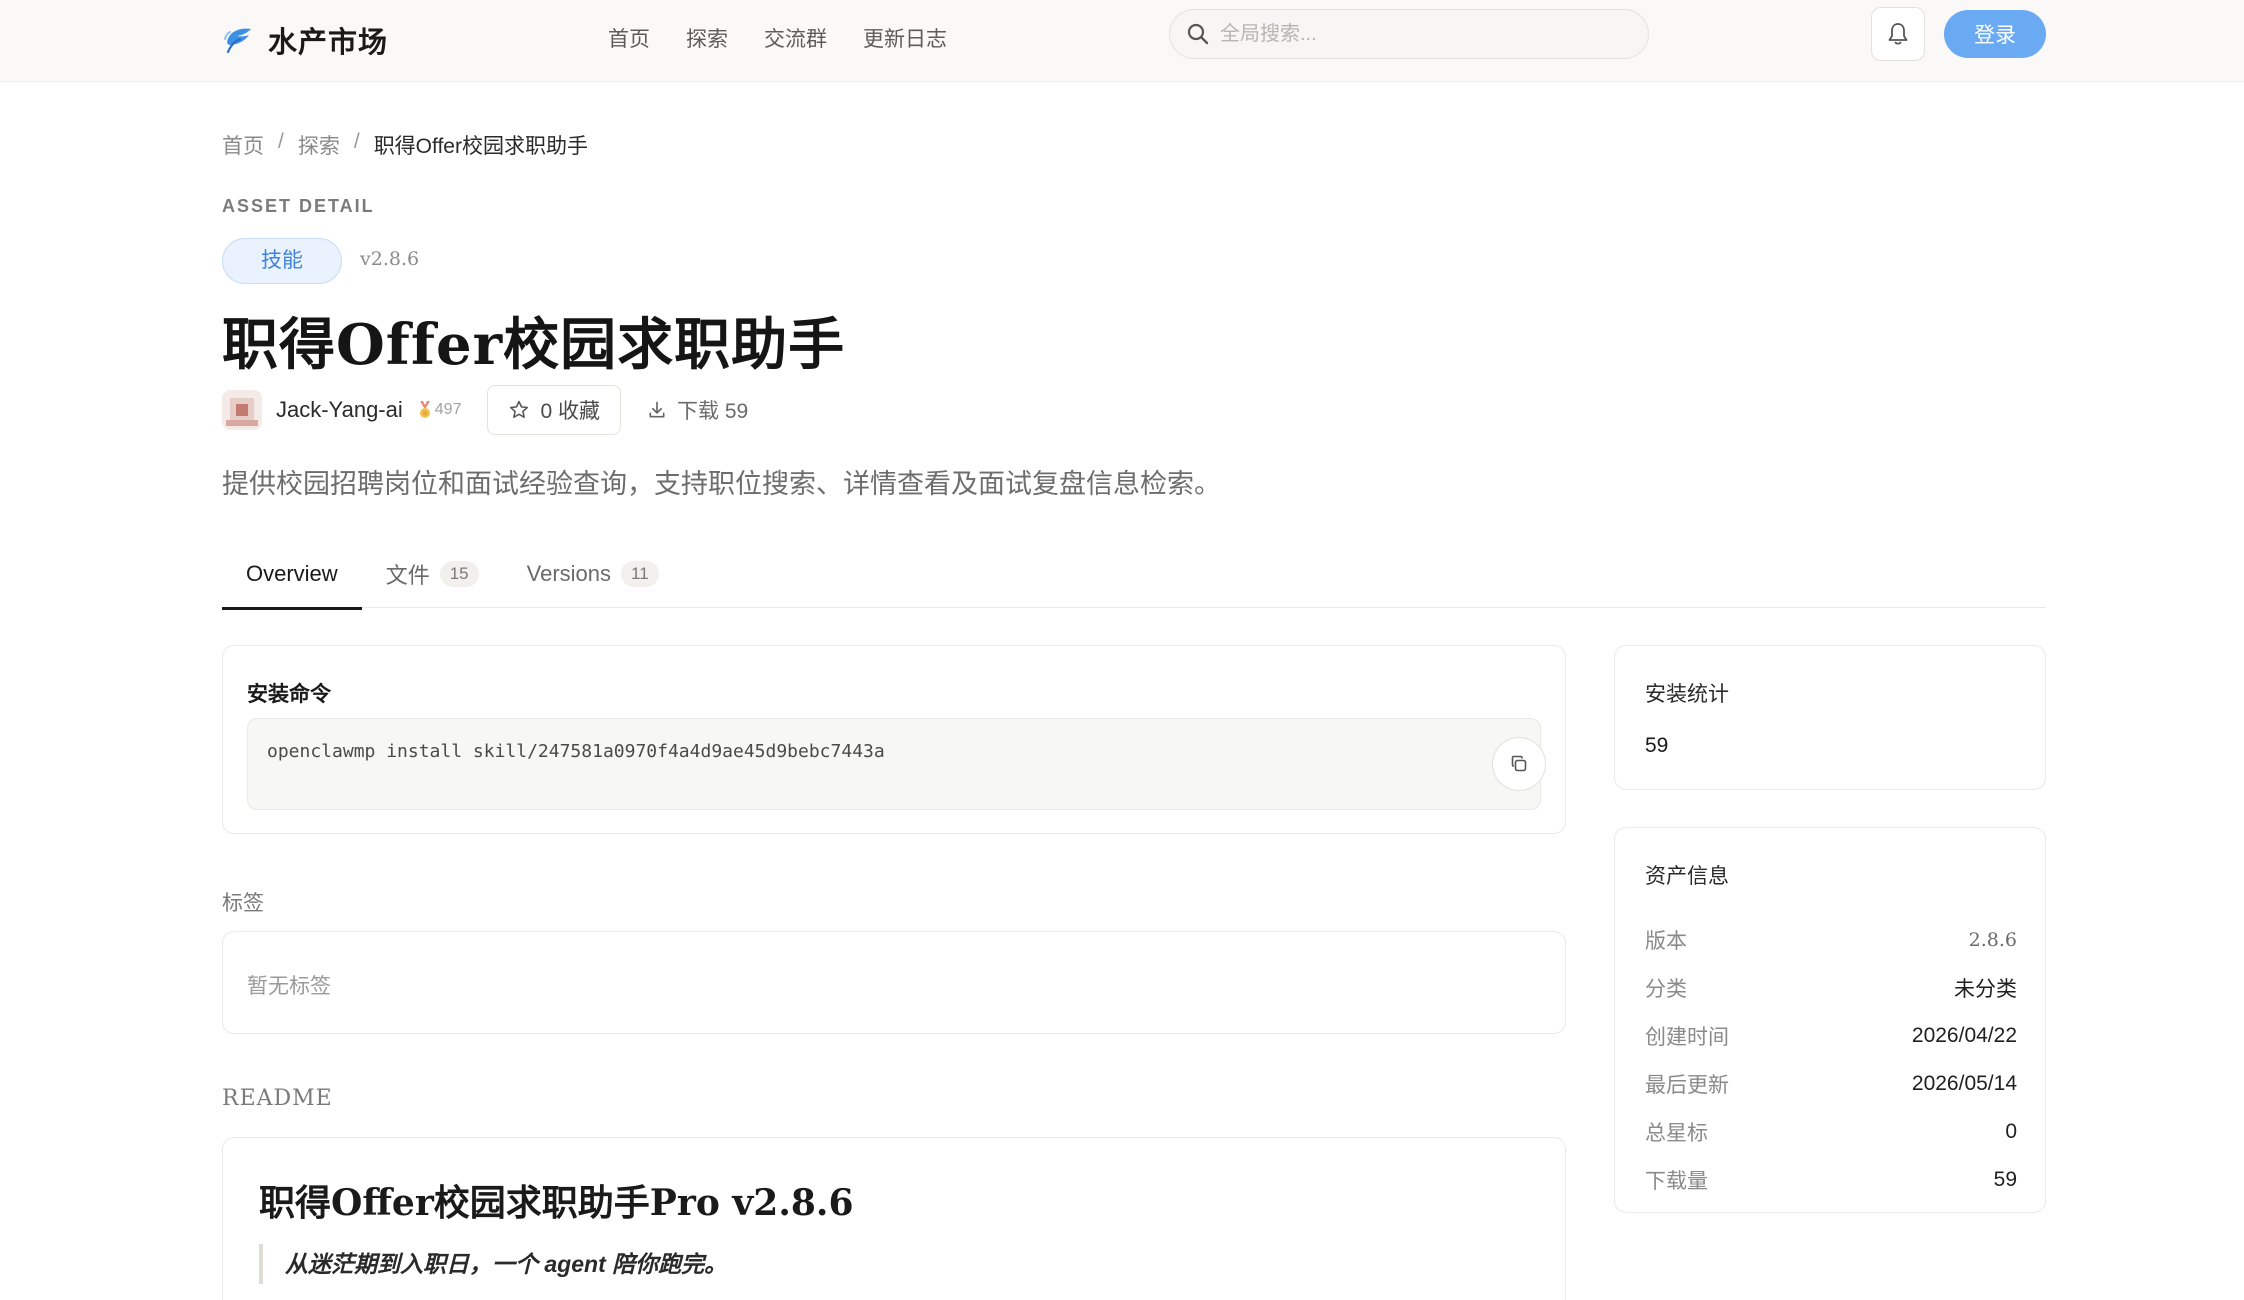 The image size is (2244, 1300). I want to click on readme-heading: 职得Offer校园求职助手Pro v2.8.6, so click(556, 1203).